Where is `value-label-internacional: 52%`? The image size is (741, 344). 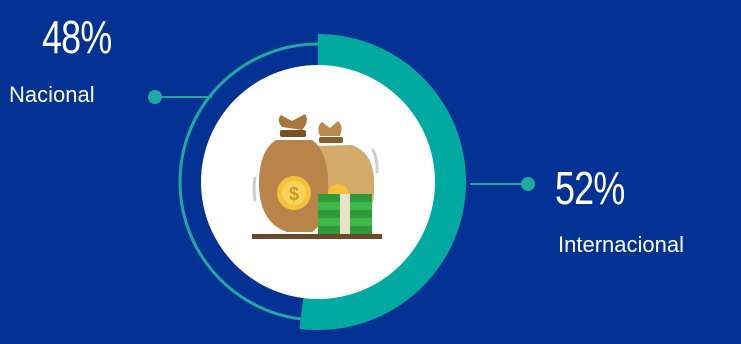
value-label-internacional: 52% is located at coordinates (590, 188).